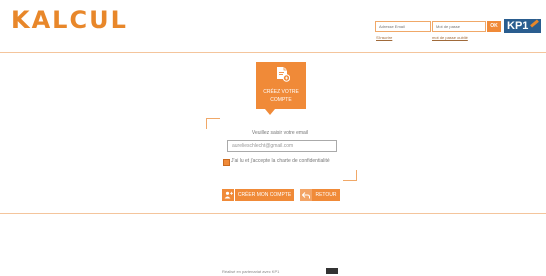  Describe the element at coordinates (270, 112) in the screenshot. I see `tile-pointer` at that location.